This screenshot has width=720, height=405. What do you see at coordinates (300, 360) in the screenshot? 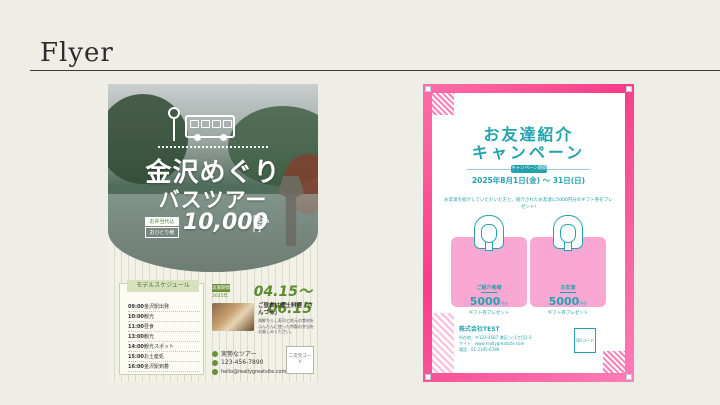
I see `qr-code: 二次元コード` at bounding box center [300, 360].